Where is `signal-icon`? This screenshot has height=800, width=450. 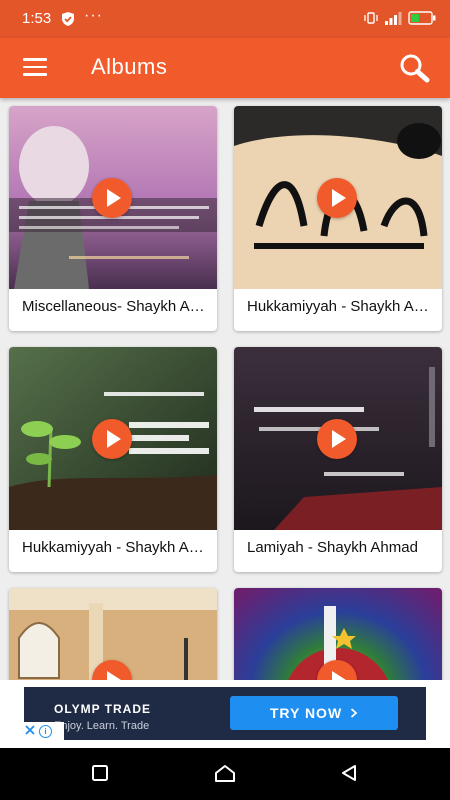 signal-icon is located at coordinates (393, 20).